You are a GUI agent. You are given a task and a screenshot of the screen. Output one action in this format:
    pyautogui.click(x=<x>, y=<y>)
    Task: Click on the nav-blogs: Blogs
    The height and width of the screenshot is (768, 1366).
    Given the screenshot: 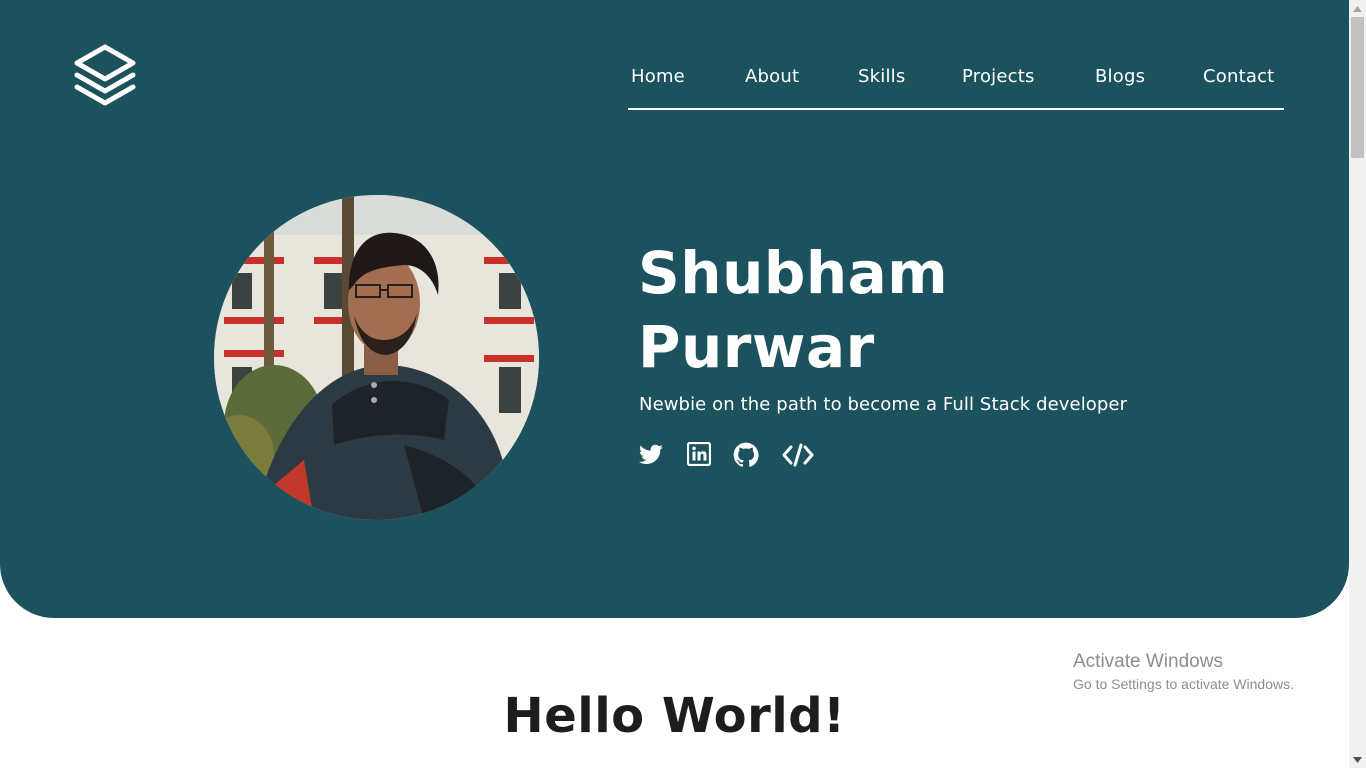 What is the action you would take?
    pyautogui.click(x=1120, y=76)
    